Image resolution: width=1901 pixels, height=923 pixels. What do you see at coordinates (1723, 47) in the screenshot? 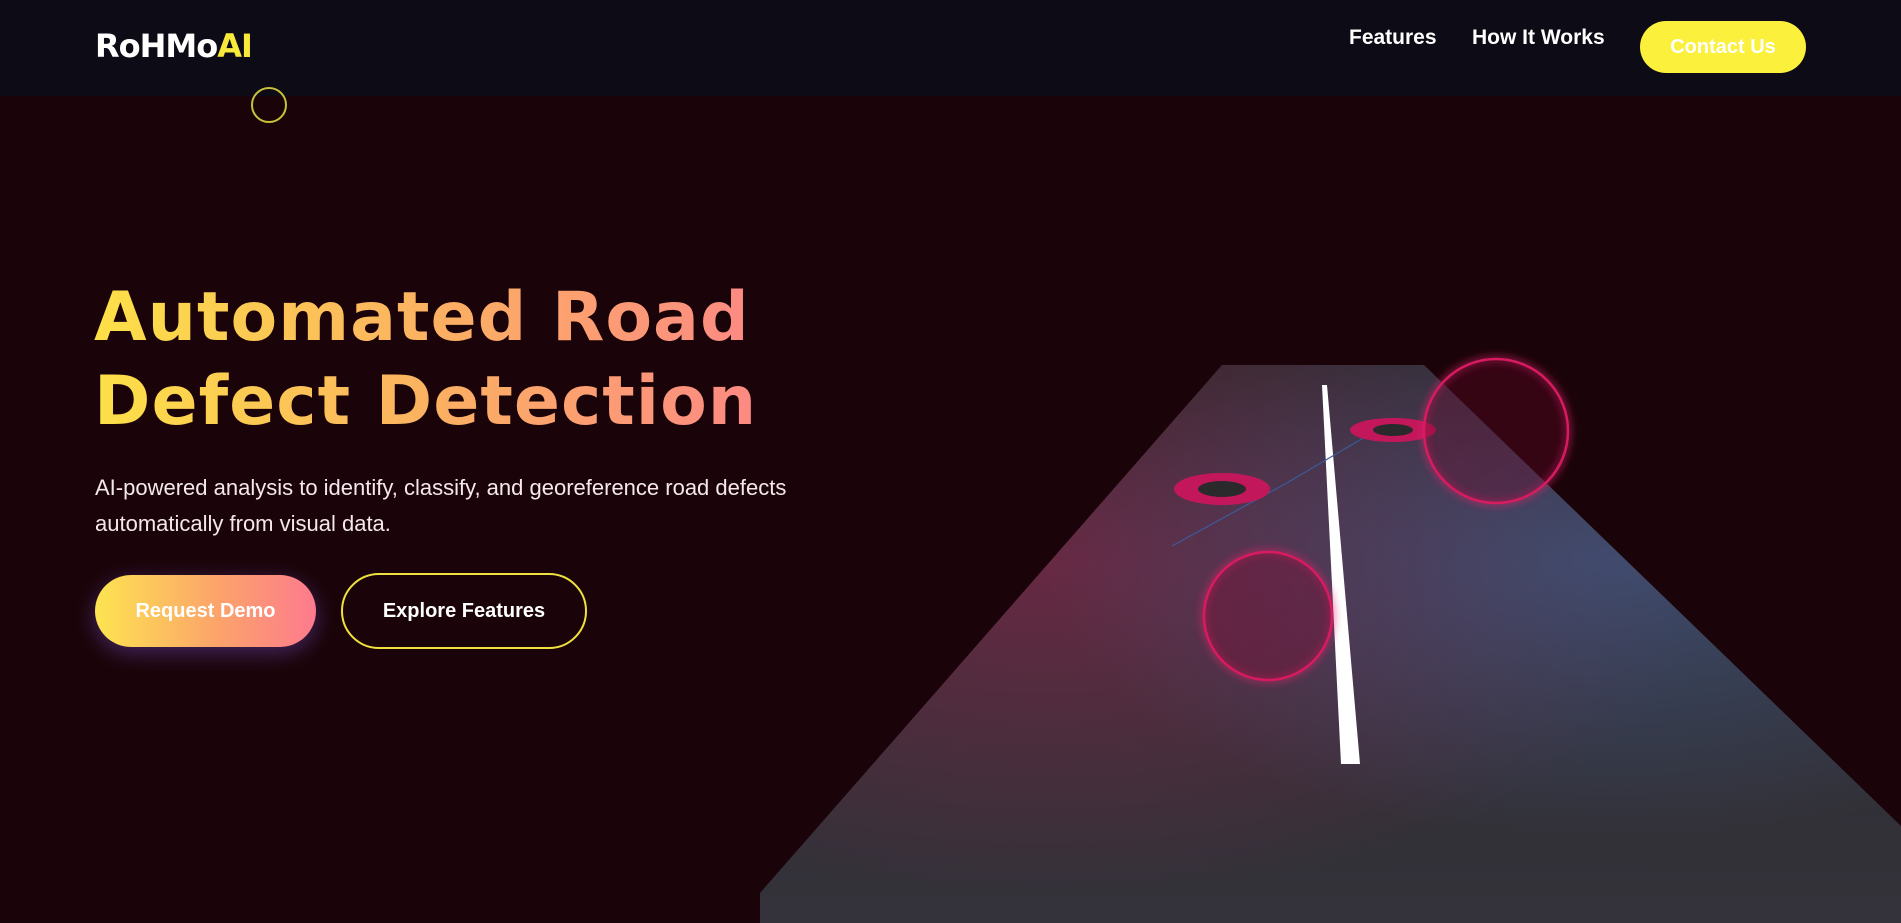
I see `contact-us-button: Contact Us` at bounding box center [1723, 47].